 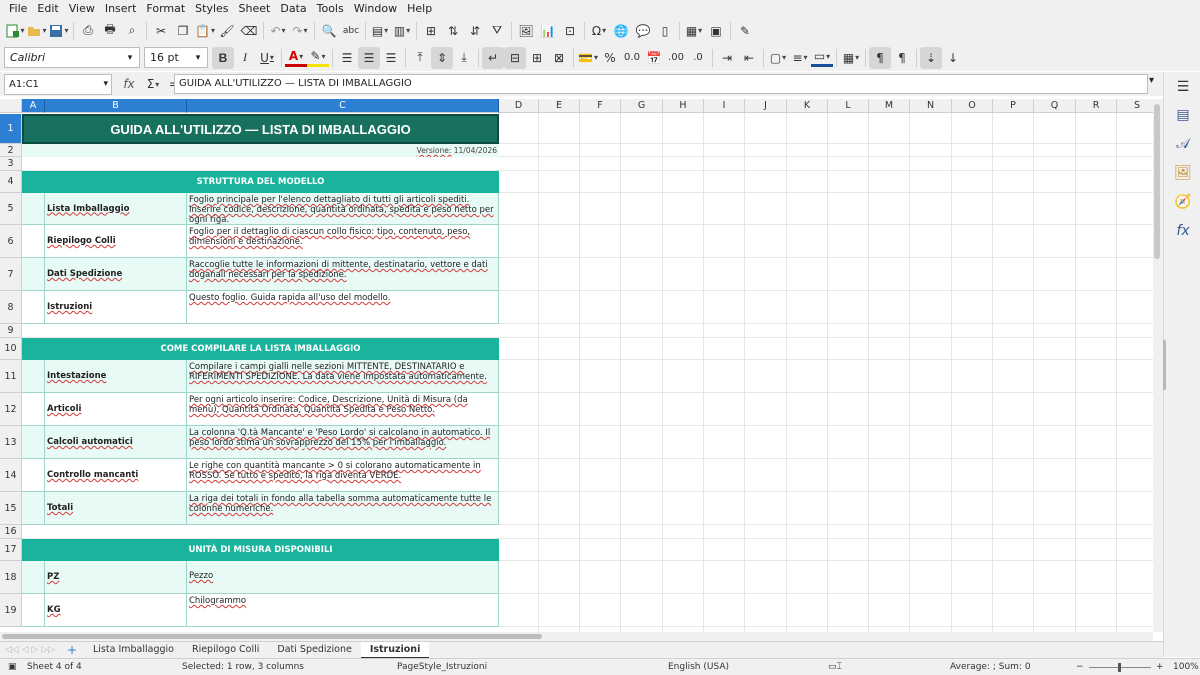 I want to click on menu-item: Tools, so click(x=330, y=8).